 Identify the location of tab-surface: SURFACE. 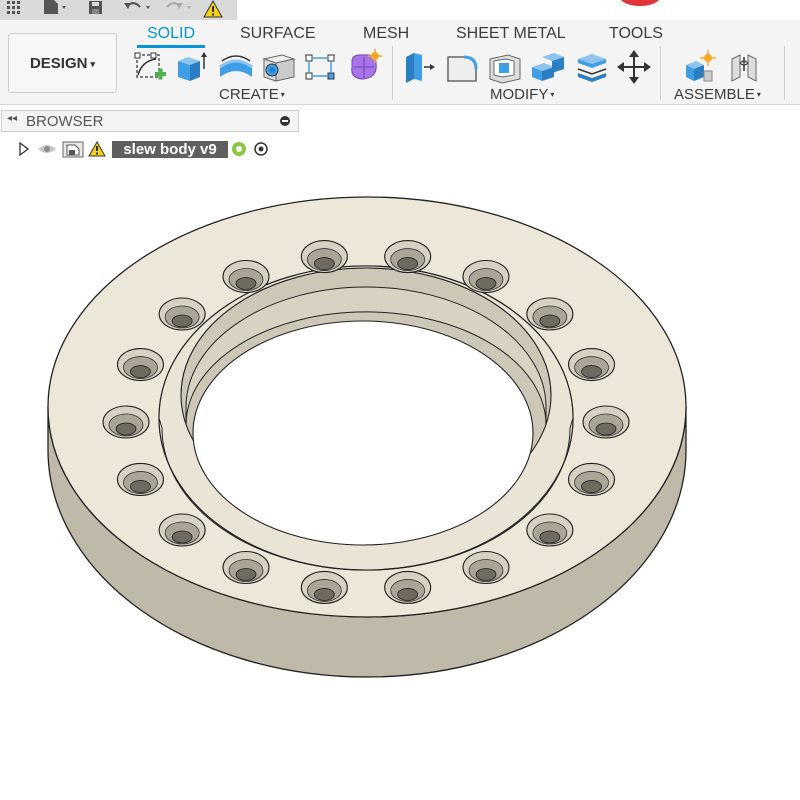
(278, 34).